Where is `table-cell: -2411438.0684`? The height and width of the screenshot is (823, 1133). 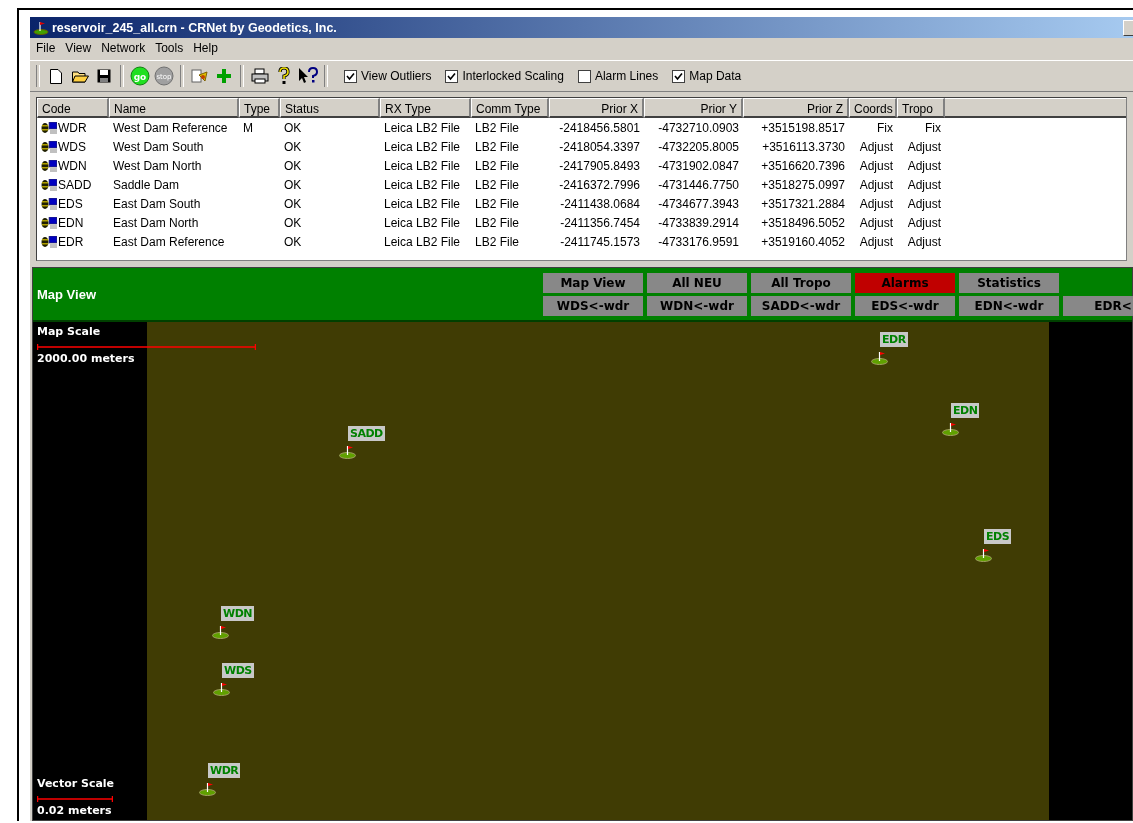 table-cell: -2411438.0684 is located at coordinates (600, 203).